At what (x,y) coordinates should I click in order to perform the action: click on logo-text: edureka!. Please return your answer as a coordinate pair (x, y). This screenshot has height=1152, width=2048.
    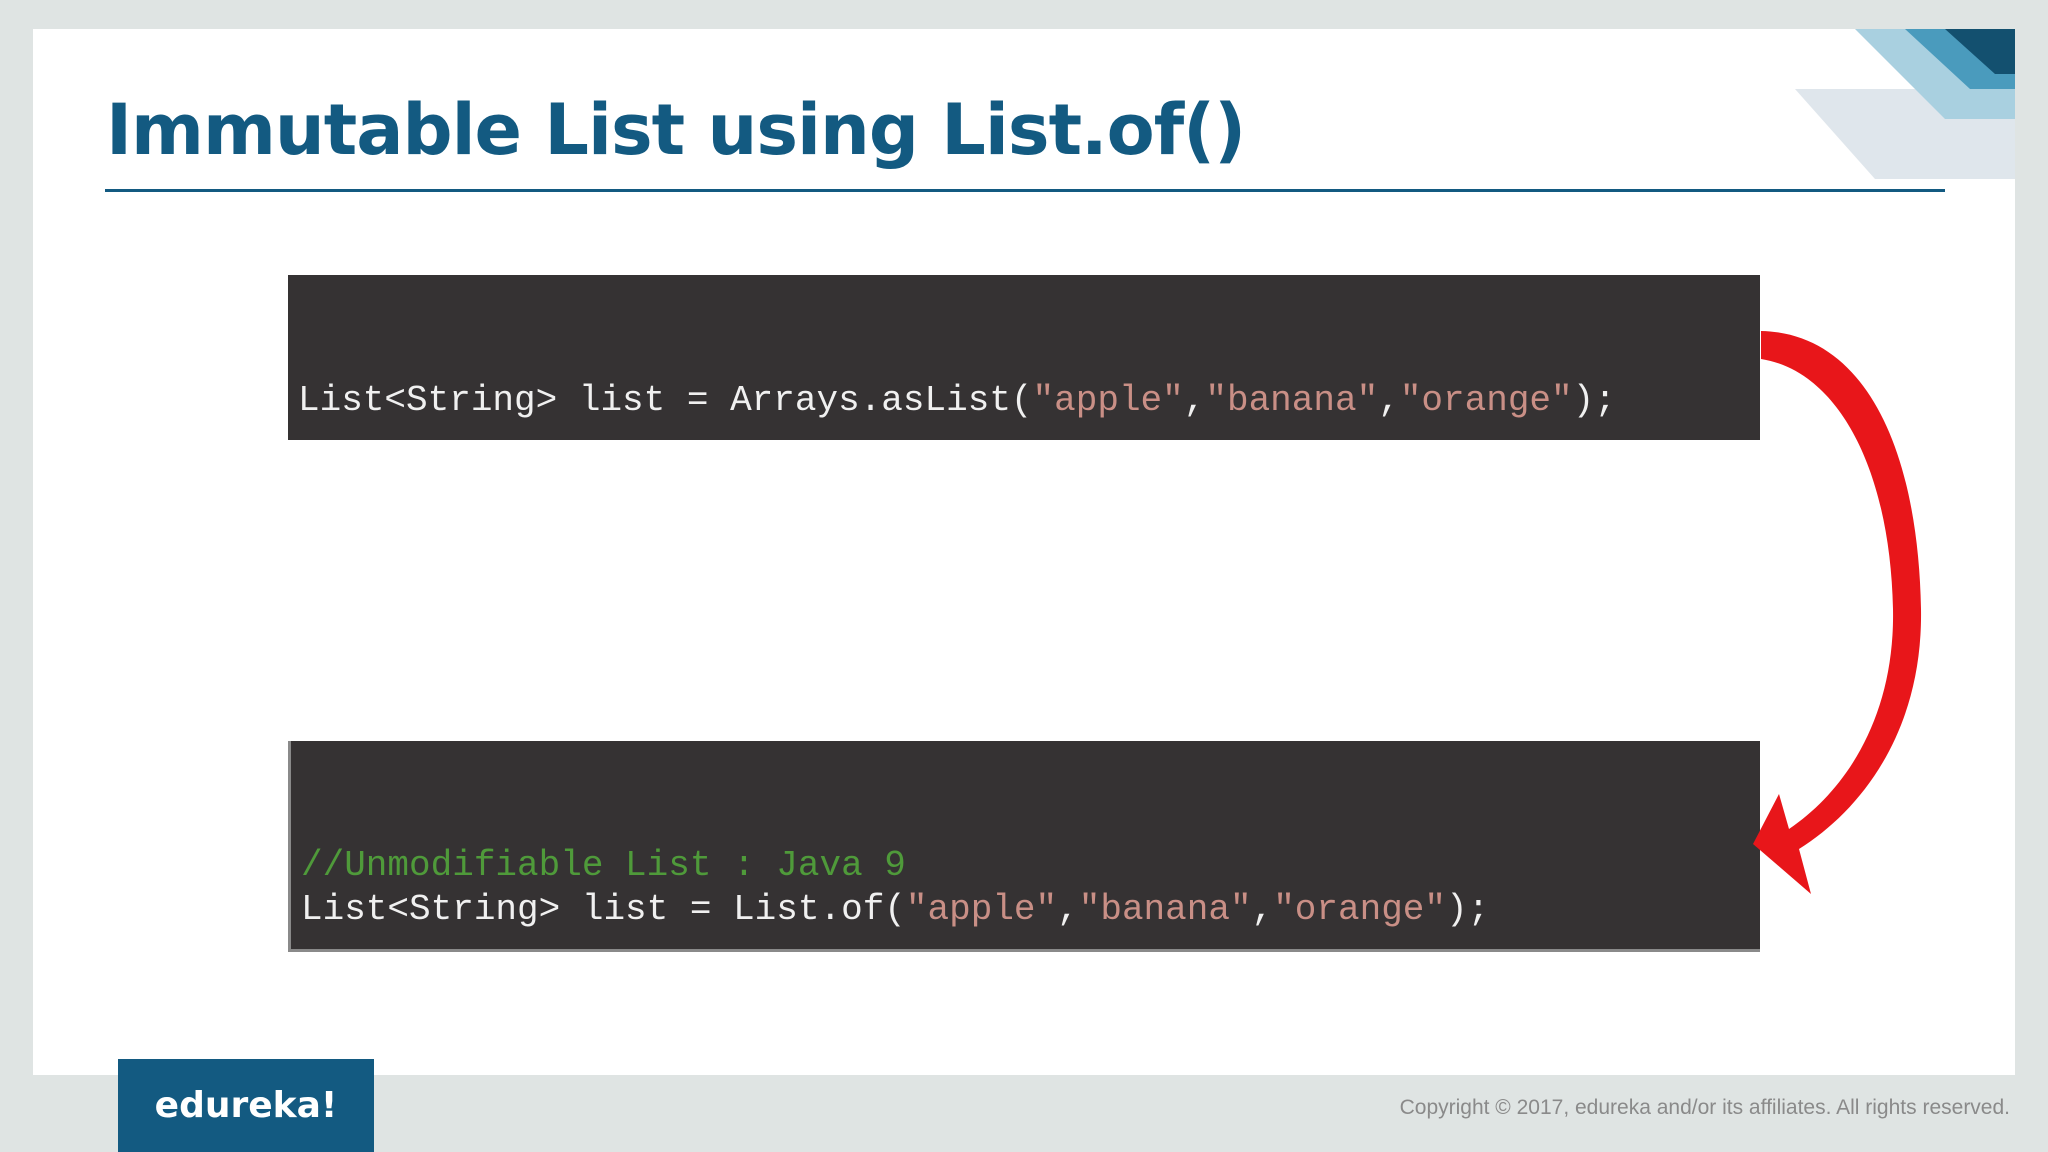
    Looking at the image, I should click on (246, 1105).